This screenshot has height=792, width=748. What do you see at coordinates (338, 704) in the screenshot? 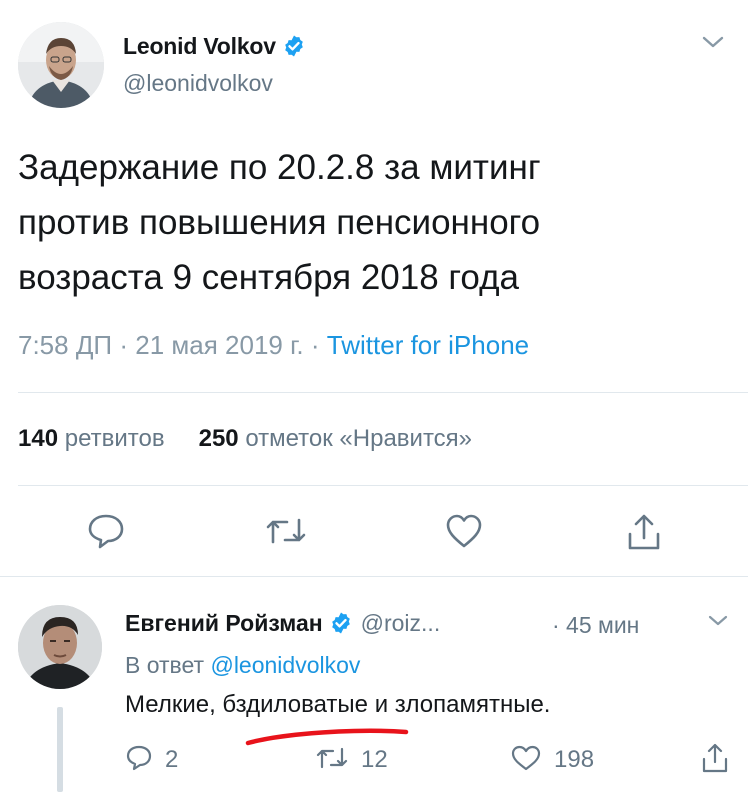
I see `reply-text: Мелкие, бздиловатые и злопамятные.` at bounding box center [338, 704].